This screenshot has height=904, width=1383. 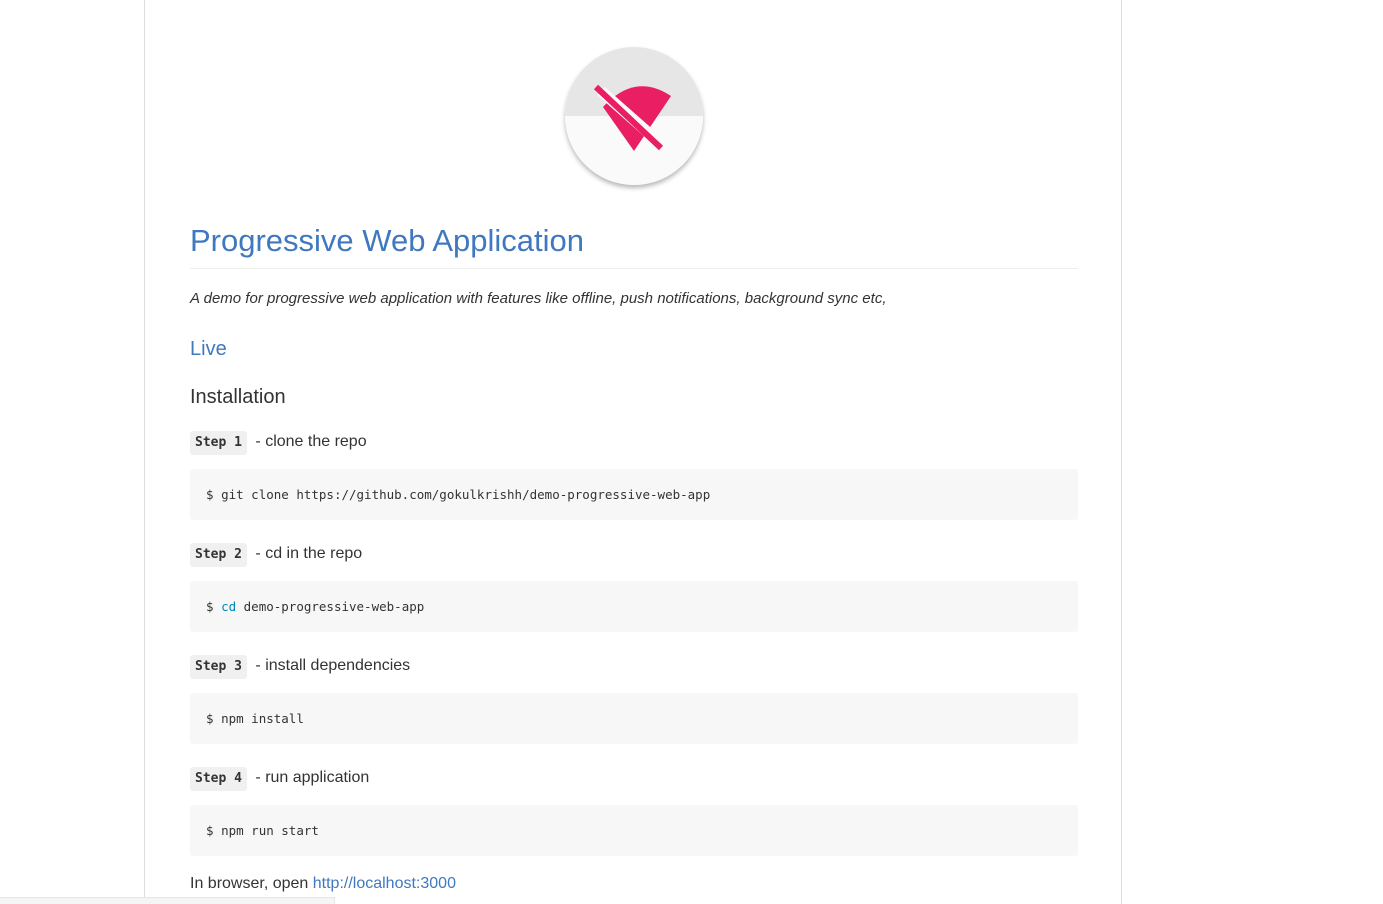 I want to click on localhost-link: http://localhost:3000, so click(x=384, y=883).